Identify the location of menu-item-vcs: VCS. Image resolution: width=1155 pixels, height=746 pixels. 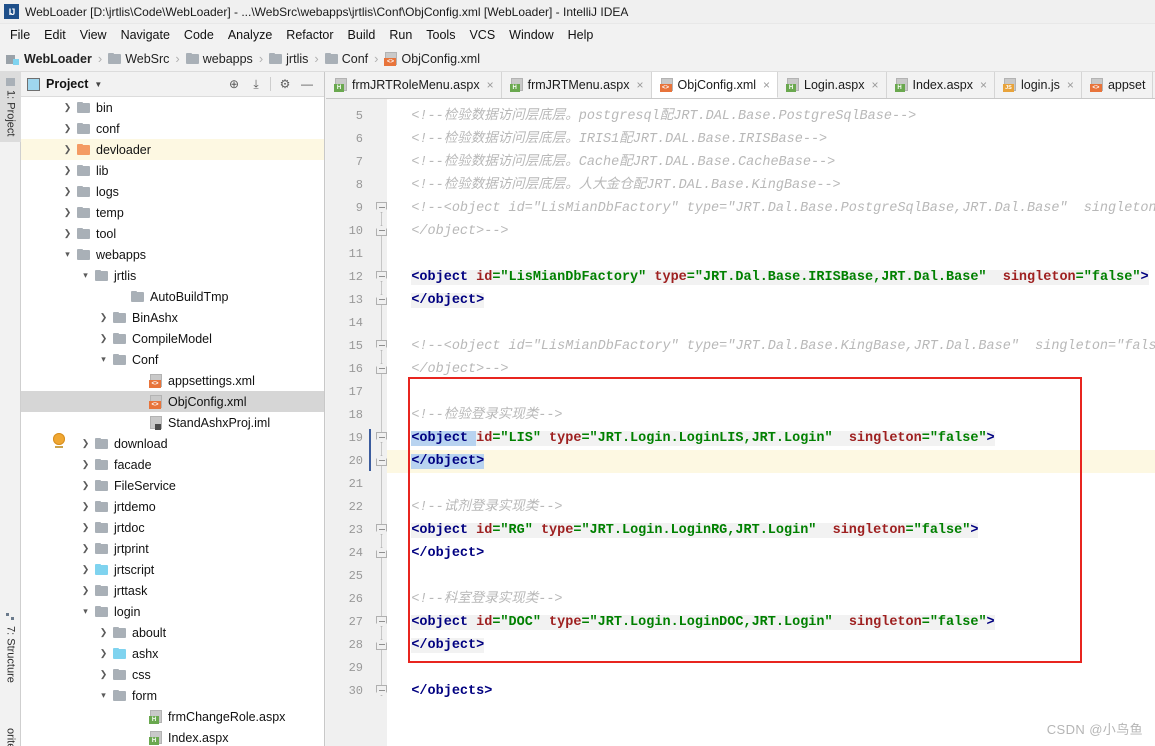
(482, 35).